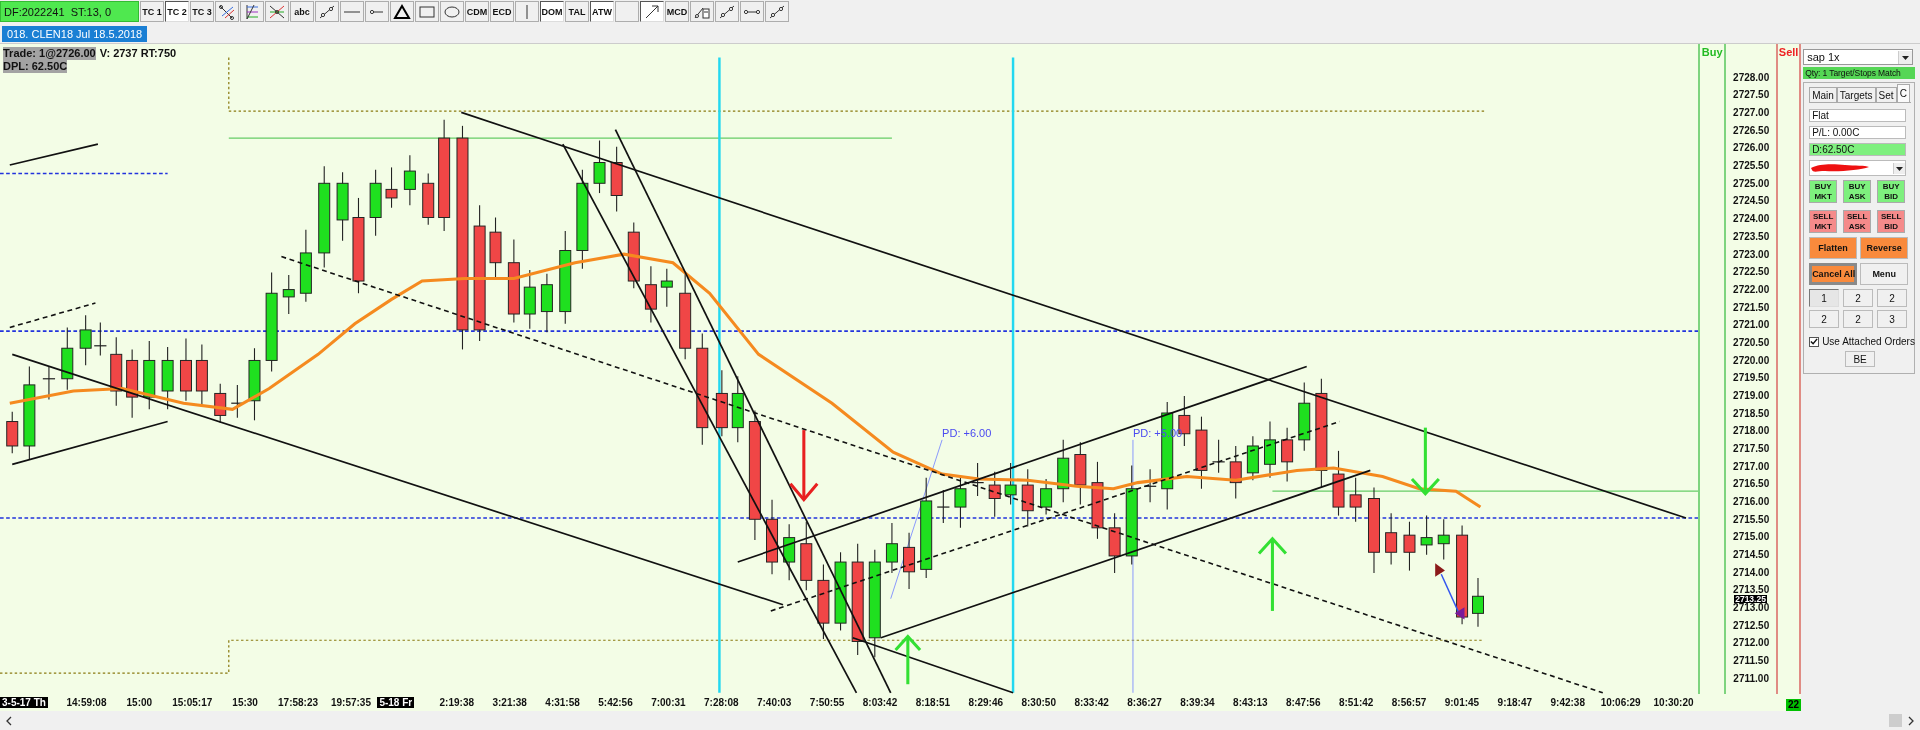  I want to click on time-label: 8:47:56, so click(1303, 703).